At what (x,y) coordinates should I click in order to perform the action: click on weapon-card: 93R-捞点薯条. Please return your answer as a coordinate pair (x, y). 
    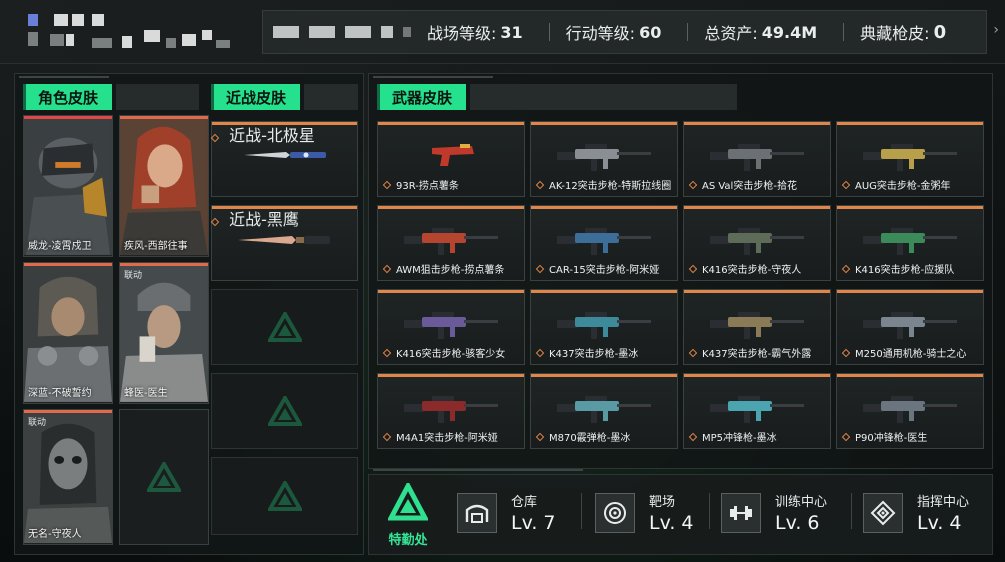
    Looking at the image, I should click on (451, 159).